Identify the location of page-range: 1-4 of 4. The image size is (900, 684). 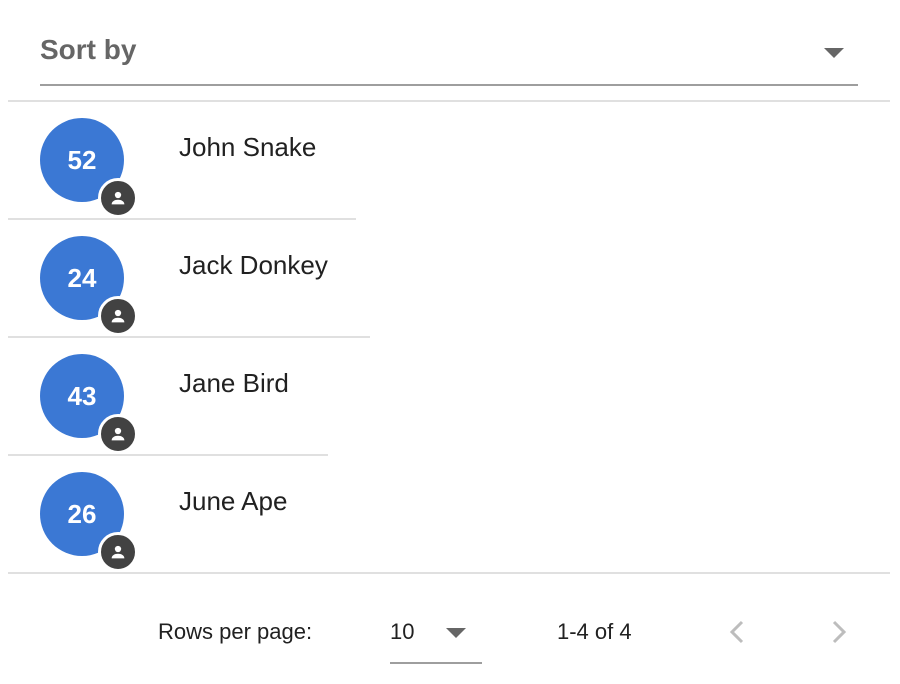
(594, 631).